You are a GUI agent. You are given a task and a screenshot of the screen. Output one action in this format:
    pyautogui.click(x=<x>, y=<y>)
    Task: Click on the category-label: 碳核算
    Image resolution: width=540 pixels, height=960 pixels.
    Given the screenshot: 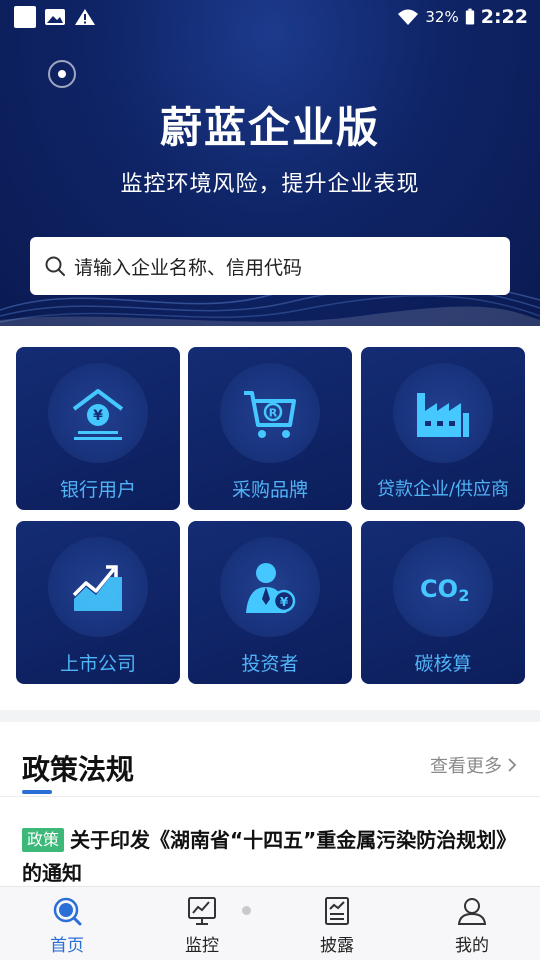 What is the action you would take?
    pyautogui.click(x=443, y=664)
    